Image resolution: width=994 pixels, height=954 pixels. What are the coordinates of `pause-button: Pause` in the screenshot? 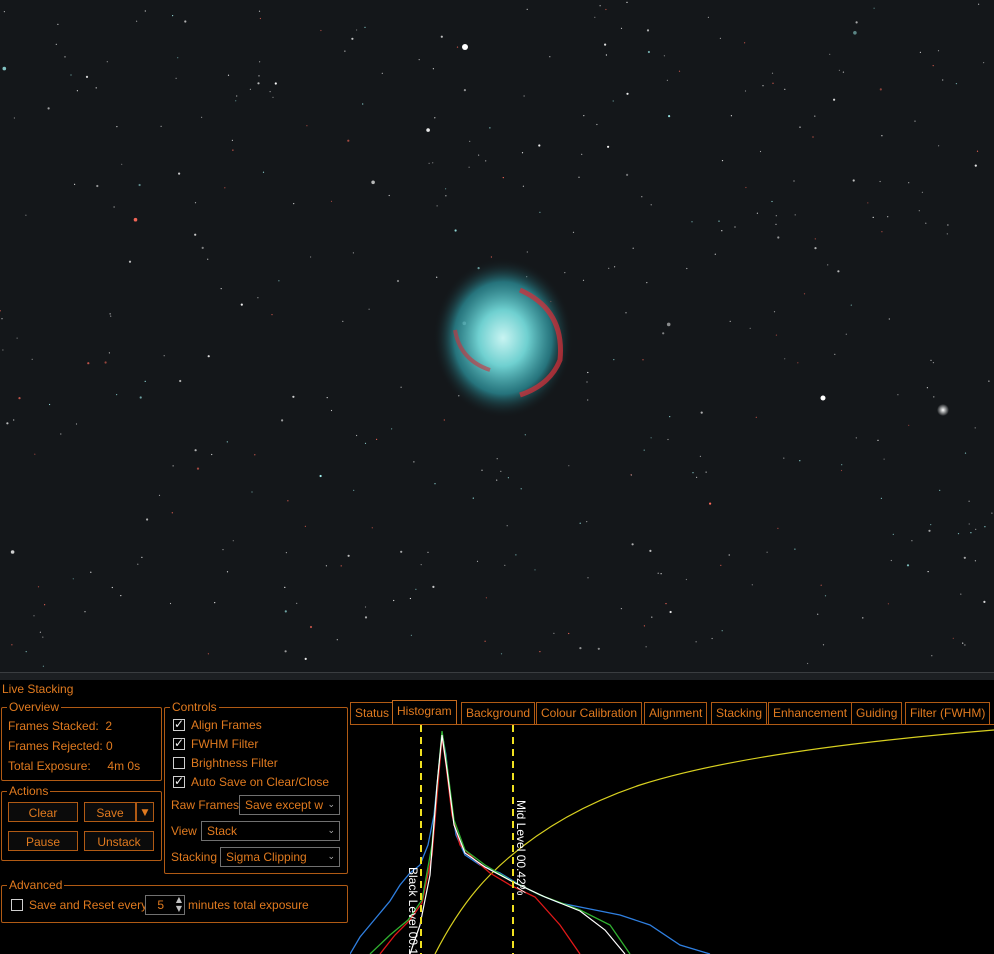 It's located at (43, 841).